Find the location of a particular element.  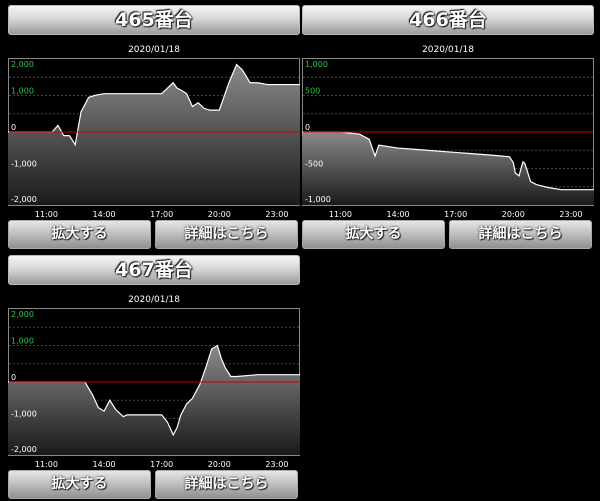

detail-button-467: 詳細はこちら is located at coordinates (226, 484).